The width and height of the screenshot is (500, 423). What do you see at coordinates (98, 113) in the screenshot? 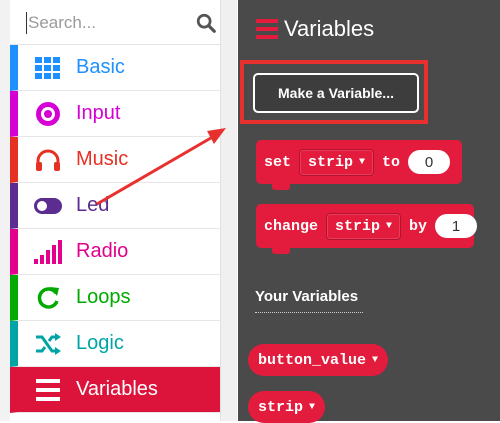
I see `category-label: Input` at bounding box center [98, 113].